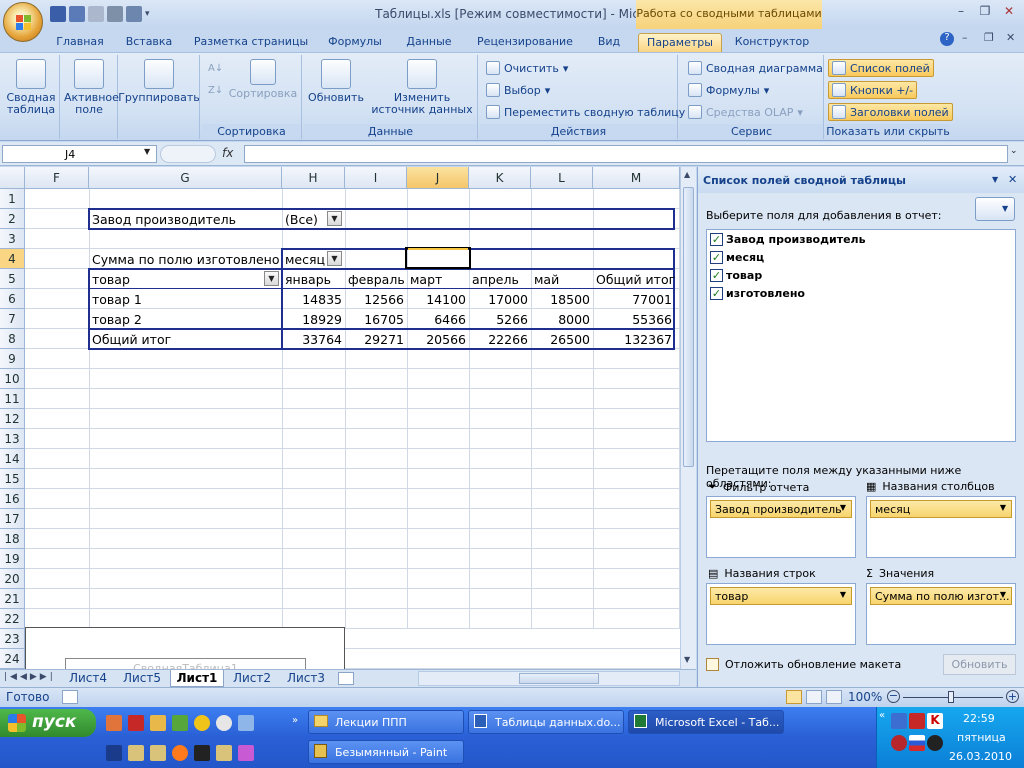 This screenshot has width=1024, height=768. What do you see at coordinates (251, 42) in the screenshot?
I see `tab-page-layout: Разметка страницы` at bounding box center [251, 42].